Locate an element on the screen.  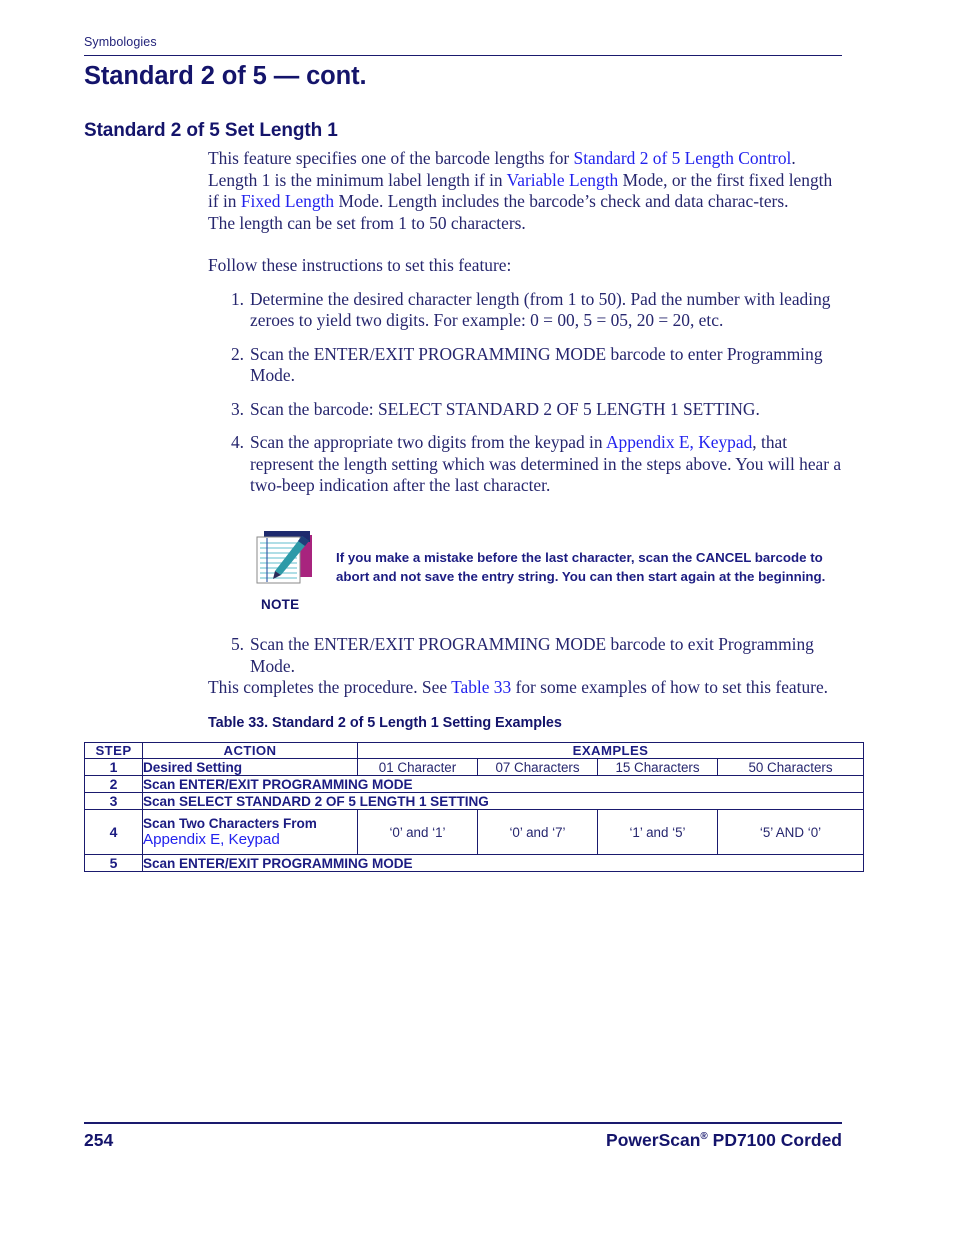
link-standard-2-of-5-length-control: Standard 2 of 5 Length Control is located at coordinates (683, 158).